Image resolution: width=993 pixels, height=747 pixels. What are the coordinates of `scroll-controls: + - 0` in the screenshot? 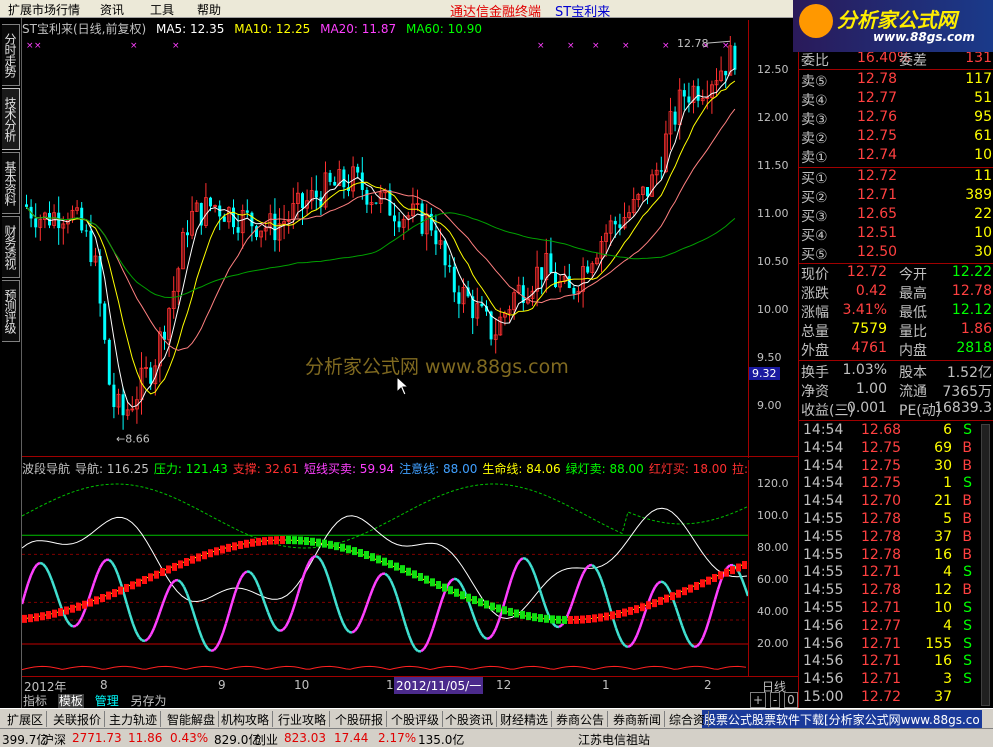 It's located at (774, 700).